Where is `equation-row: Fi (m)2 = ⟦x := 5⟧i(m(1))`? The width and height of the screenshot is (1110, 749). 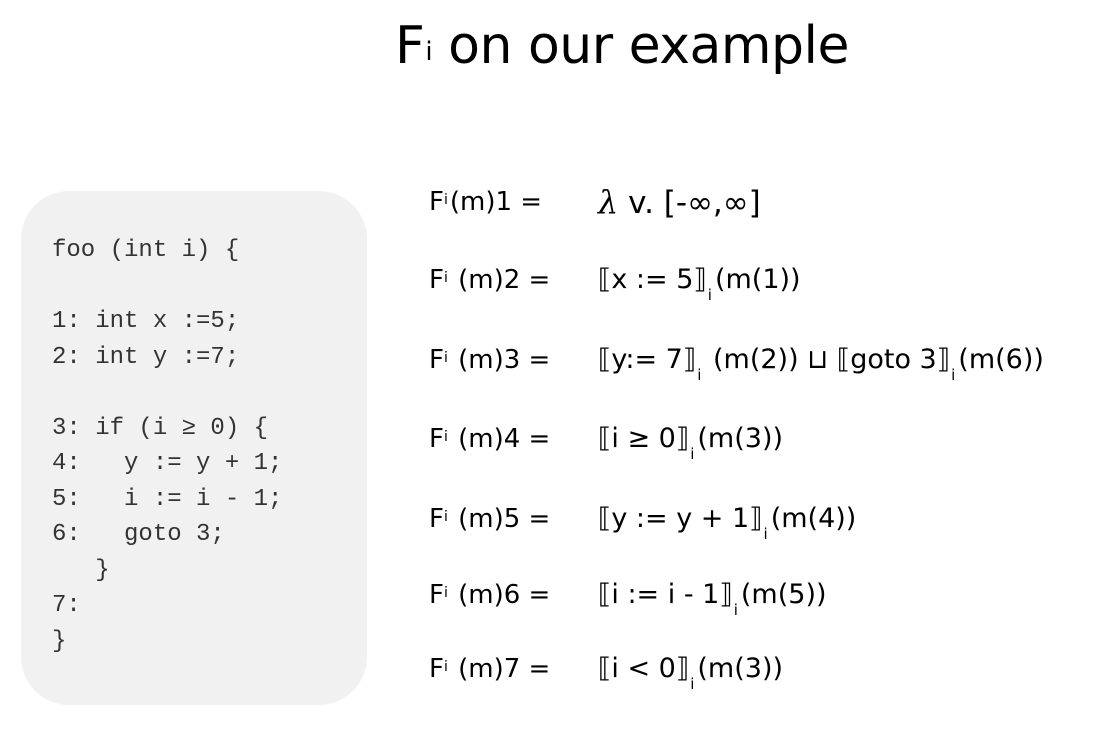
equation-row: Fi (m)2 = ⟦x := 5⟧i(m(1)) is located at coordinates (555, 282).